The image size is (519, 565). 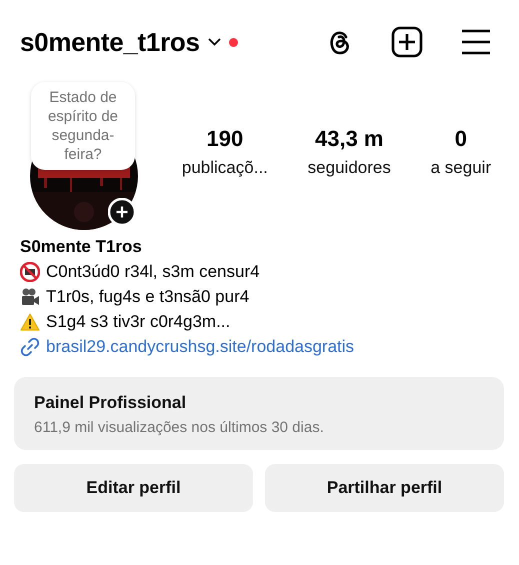 I want to click on stat-count: 0, so click(x=460, y=139).